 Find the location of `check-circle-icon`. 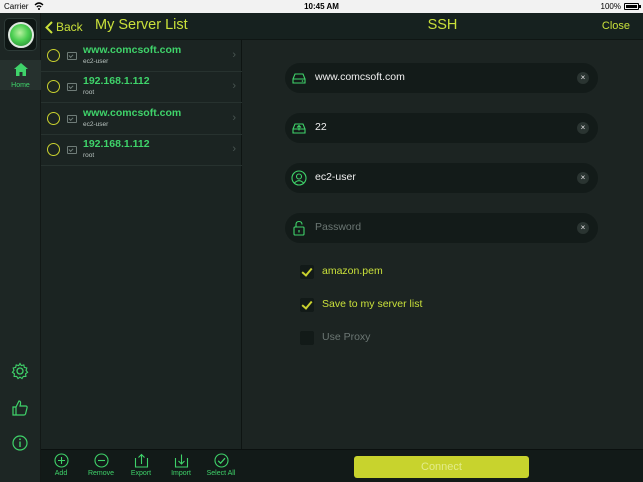

check-circle-icon is located at coordinates (221, 460).